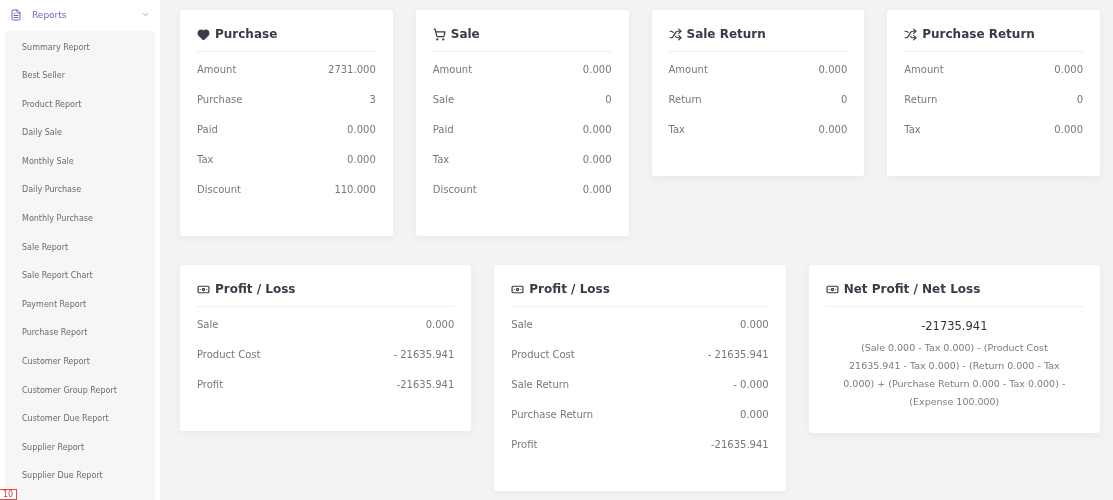 This screenshot has width=1113, height=500. Describe the element at coordinates (751, 385) in the screenshot. I see `row-value: - 0.000` at that location.